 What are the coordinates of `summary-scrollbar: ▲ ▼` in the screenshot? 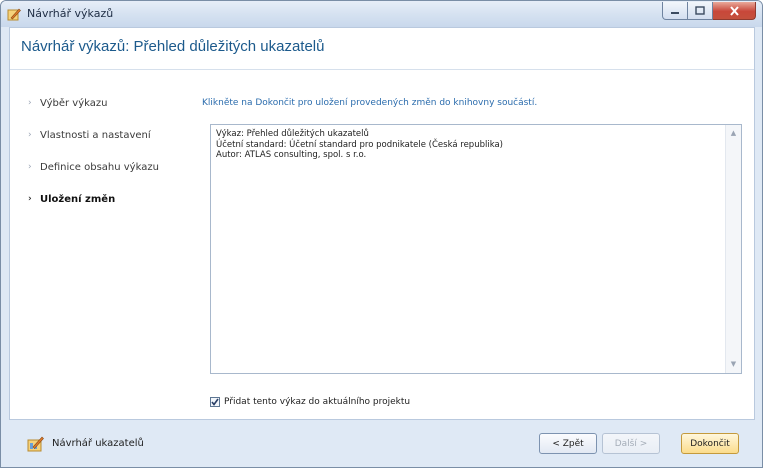 It's located at (733, 249).